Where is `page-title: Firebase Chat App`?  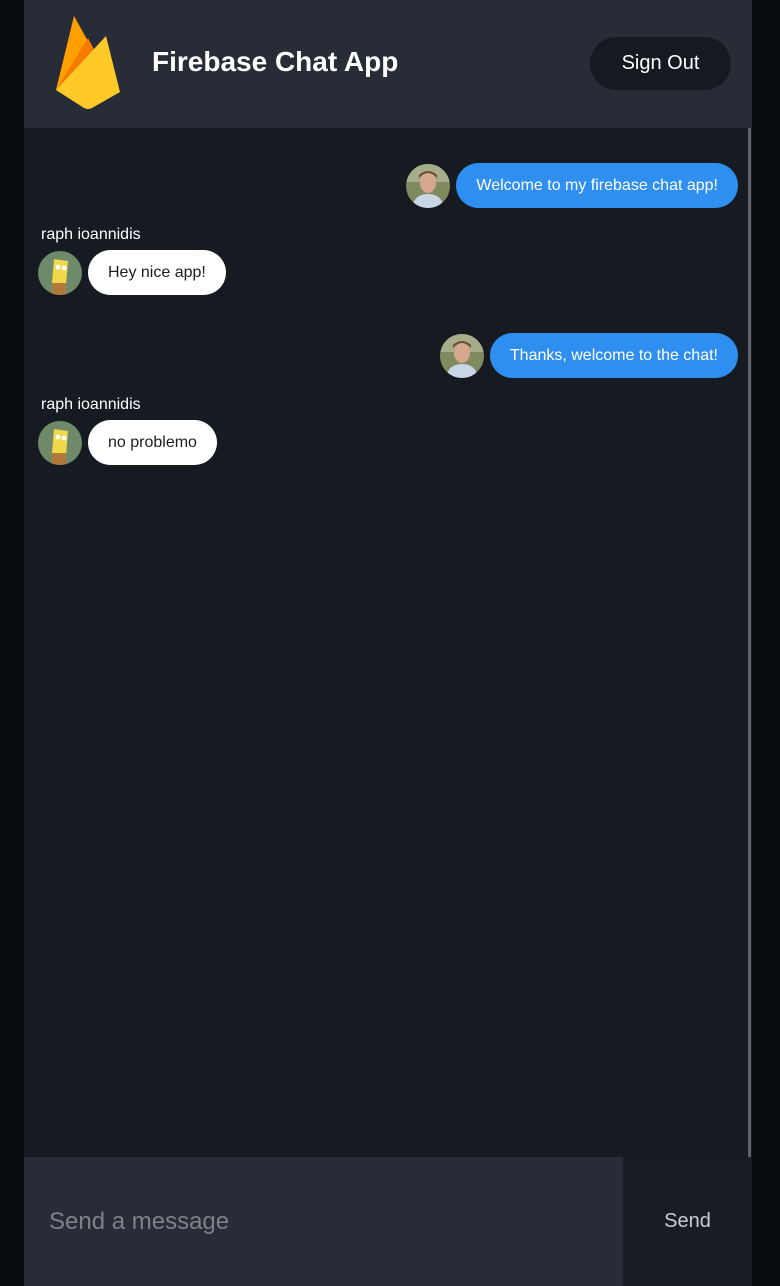 page-title: Firebase Chat App is located at coordinates (275, 61).